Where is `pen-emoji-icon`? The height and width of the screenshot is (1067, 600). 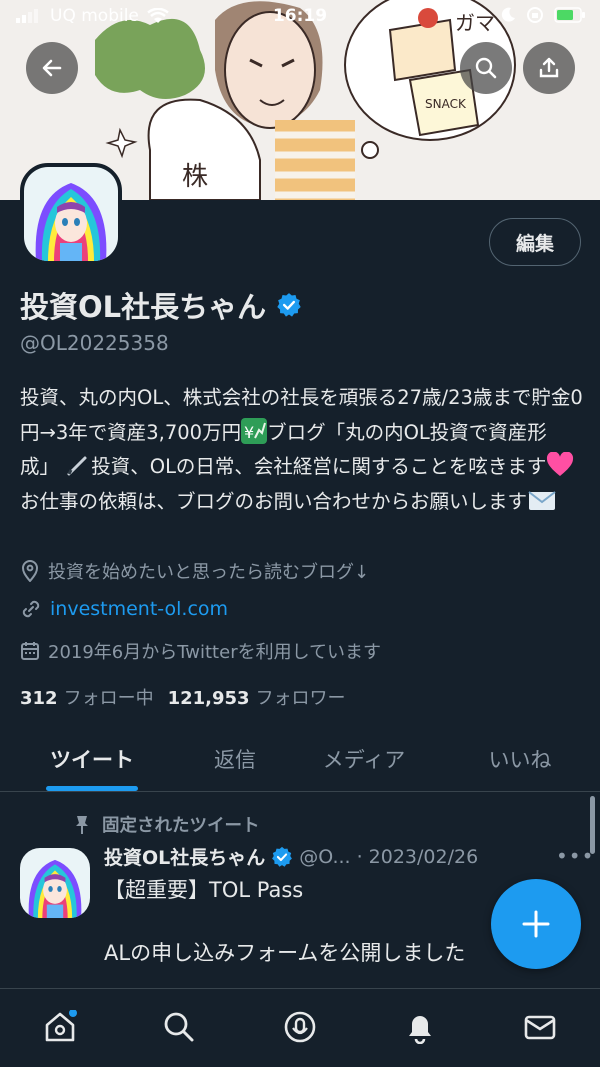
pen-emoji-icon is located at coordinates (78, 466).